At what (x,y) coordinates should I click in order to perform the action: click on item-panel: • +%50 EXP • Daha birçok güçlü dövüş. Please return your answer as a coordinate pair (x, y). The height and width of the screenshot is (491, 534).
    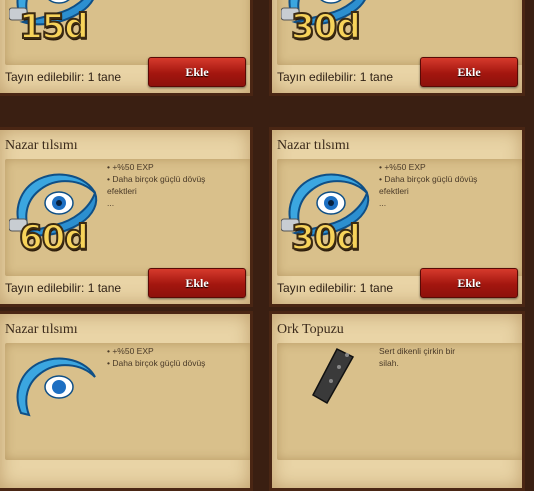
    Looking at the image, I should click on (127, 401).